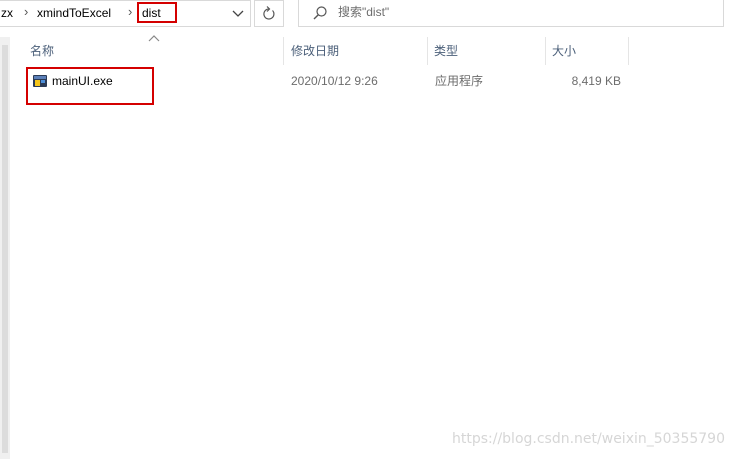  Describe the element at coordinates (487, 51) in the screenshot. I see `column-header-type: 类型` at that location.